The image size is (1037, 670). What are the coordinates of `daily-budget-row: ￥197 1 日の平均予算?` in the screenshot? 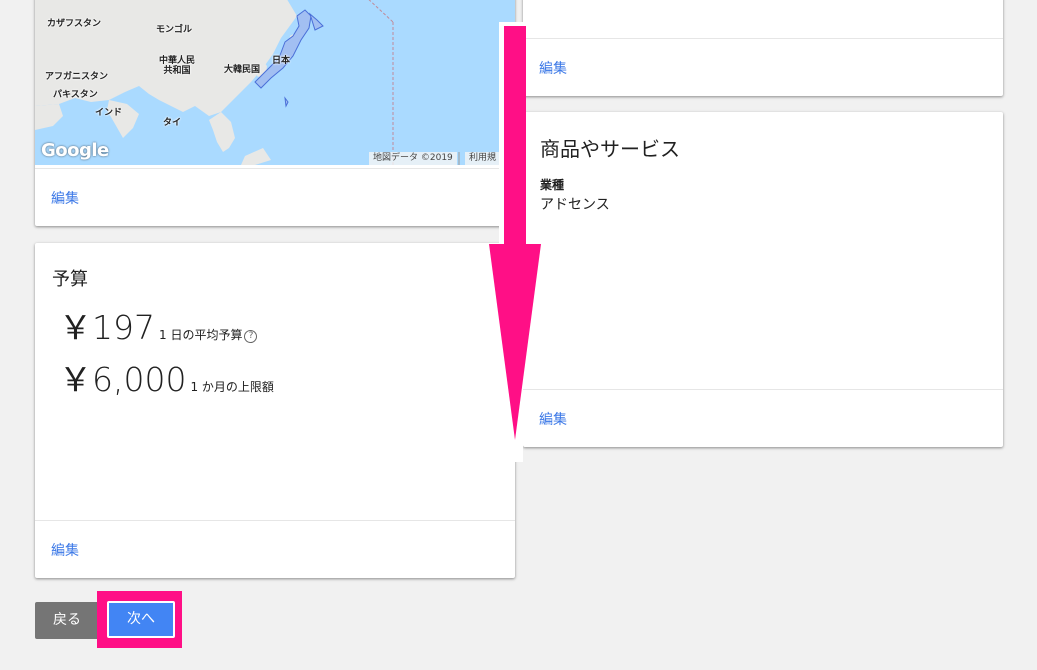 It's located at (158, 325).